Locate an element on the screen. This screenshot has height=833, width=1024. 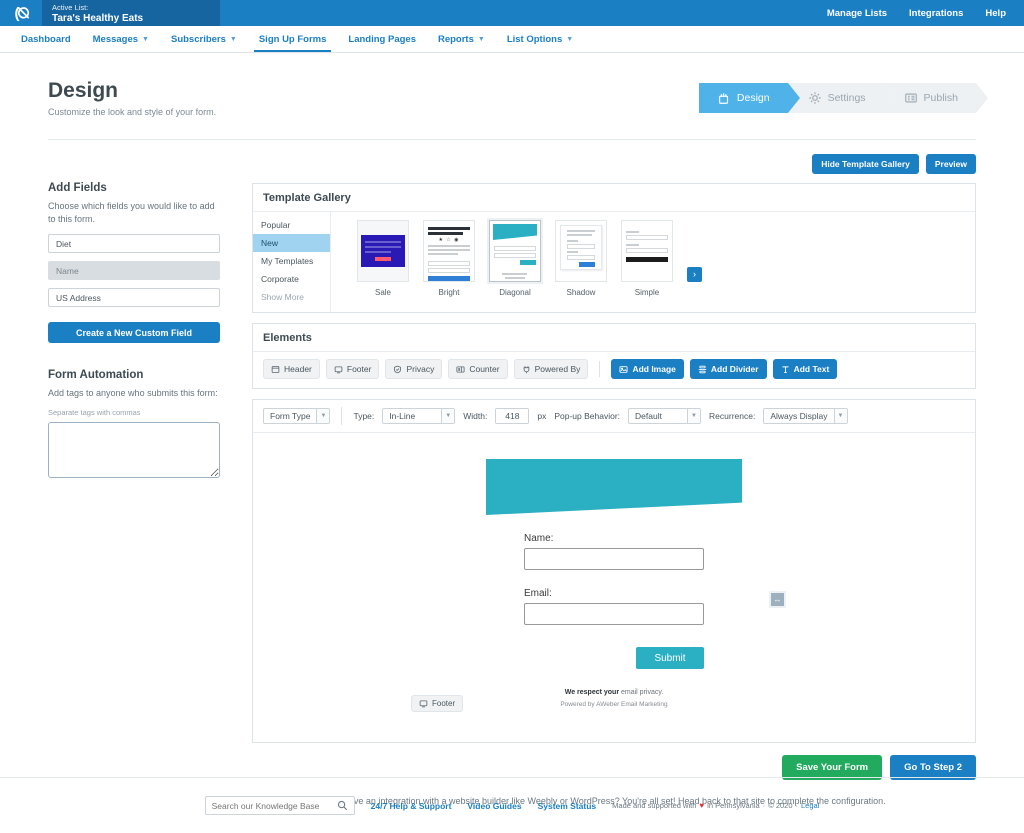
knowledge-base-search-input is located at coordinates (274, 805).